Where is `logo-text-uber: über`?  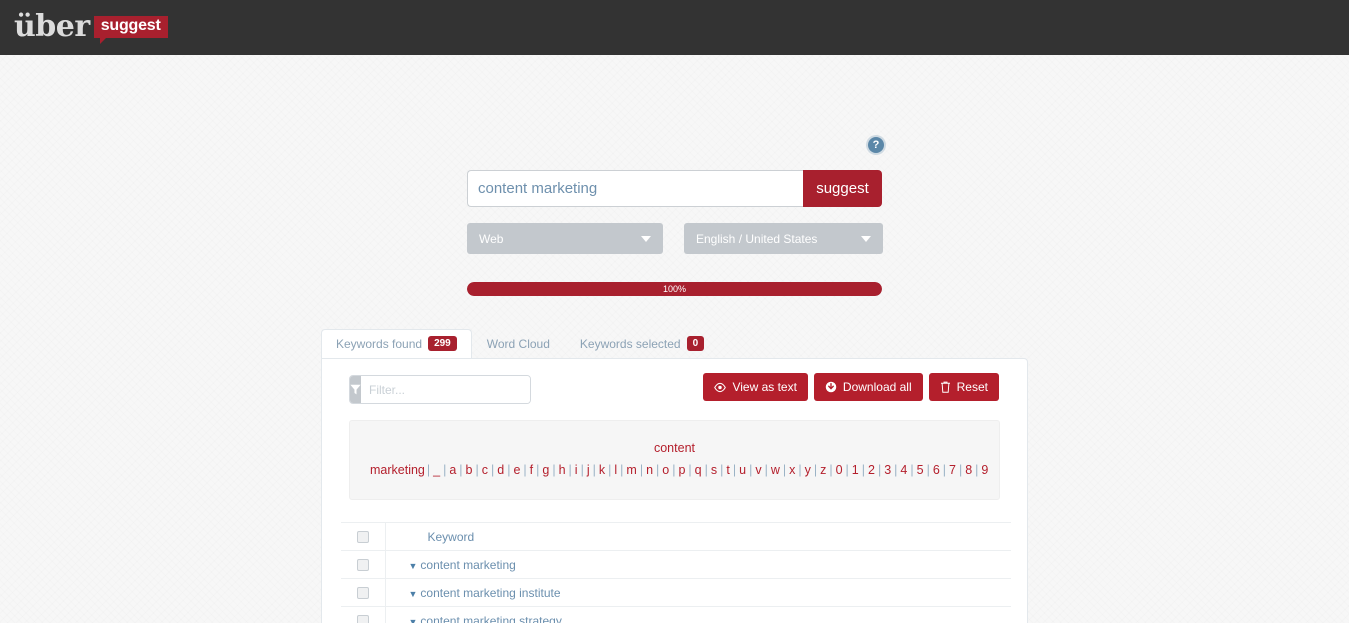
logo-text-uber: über is located at coordinates (52, 26).